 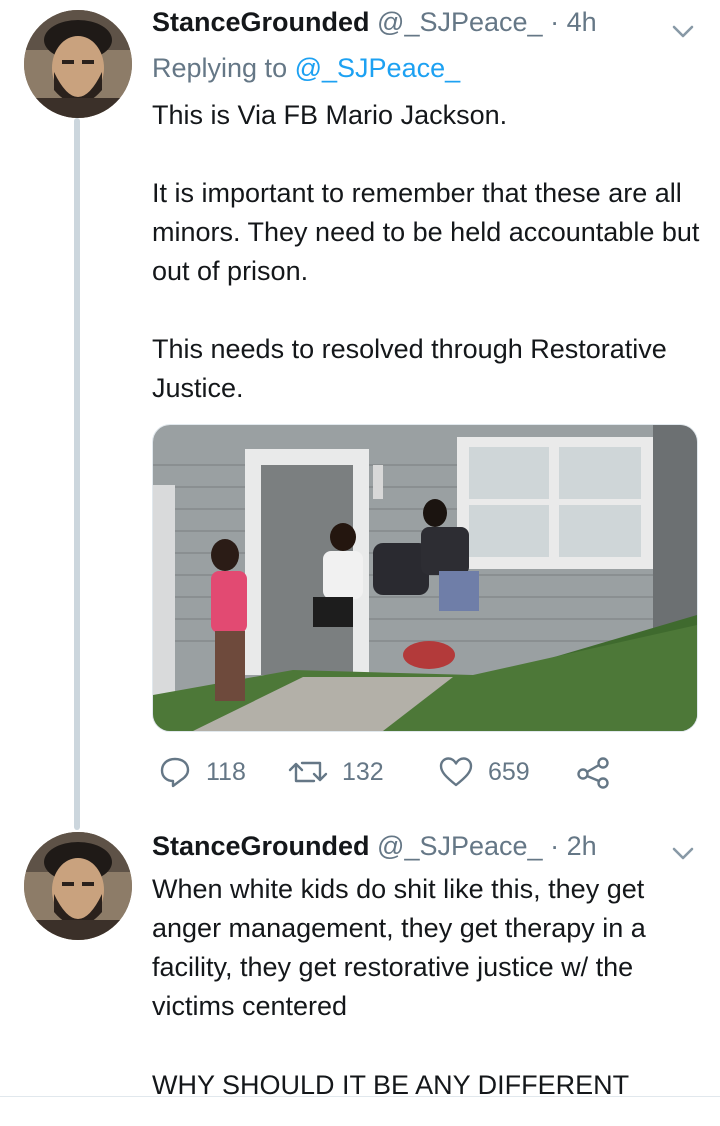 What do you see at coordinates (582, 846) in the screenshot?
I see `timestamp: 2h` at bounding box center [582, 846].